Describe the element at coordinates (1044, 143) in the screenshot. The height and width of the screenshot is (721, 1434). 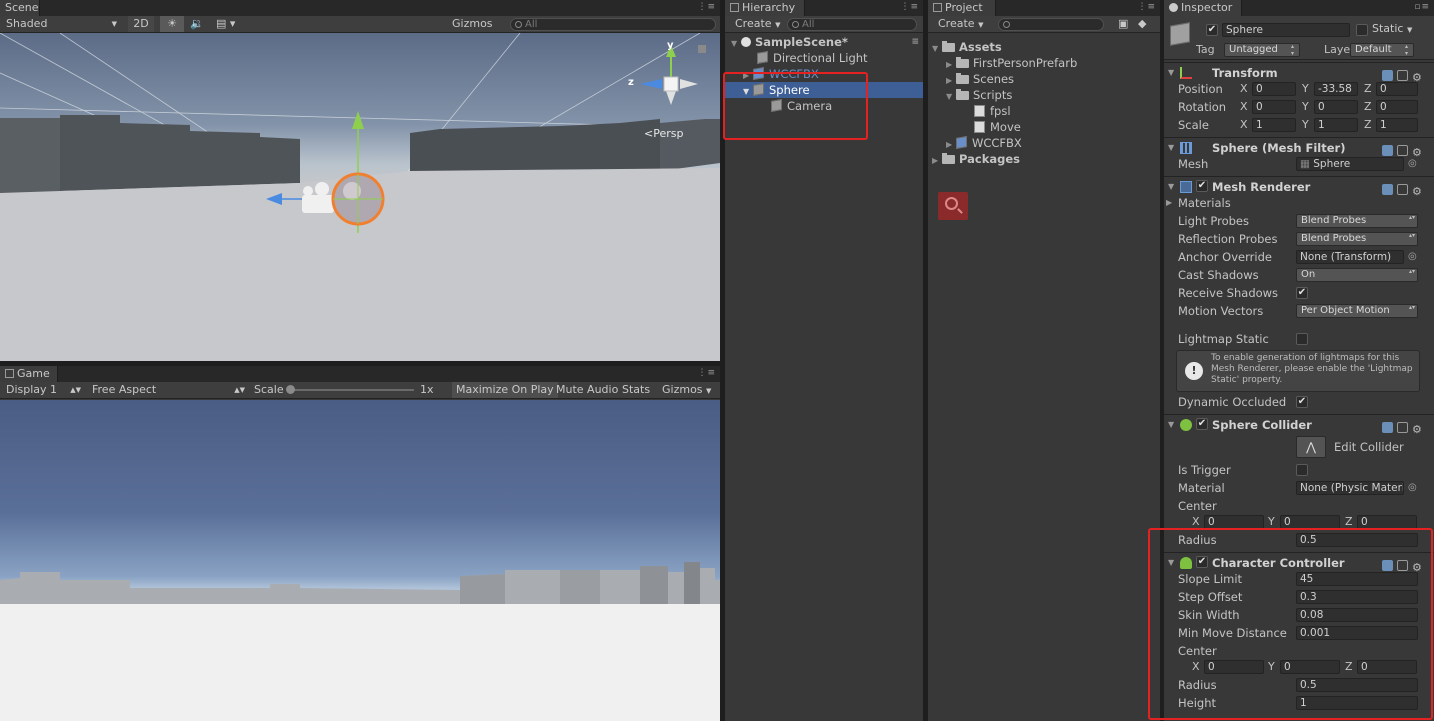
I see `project-item-wccfbx: ▶ WCCFBX` at that location.